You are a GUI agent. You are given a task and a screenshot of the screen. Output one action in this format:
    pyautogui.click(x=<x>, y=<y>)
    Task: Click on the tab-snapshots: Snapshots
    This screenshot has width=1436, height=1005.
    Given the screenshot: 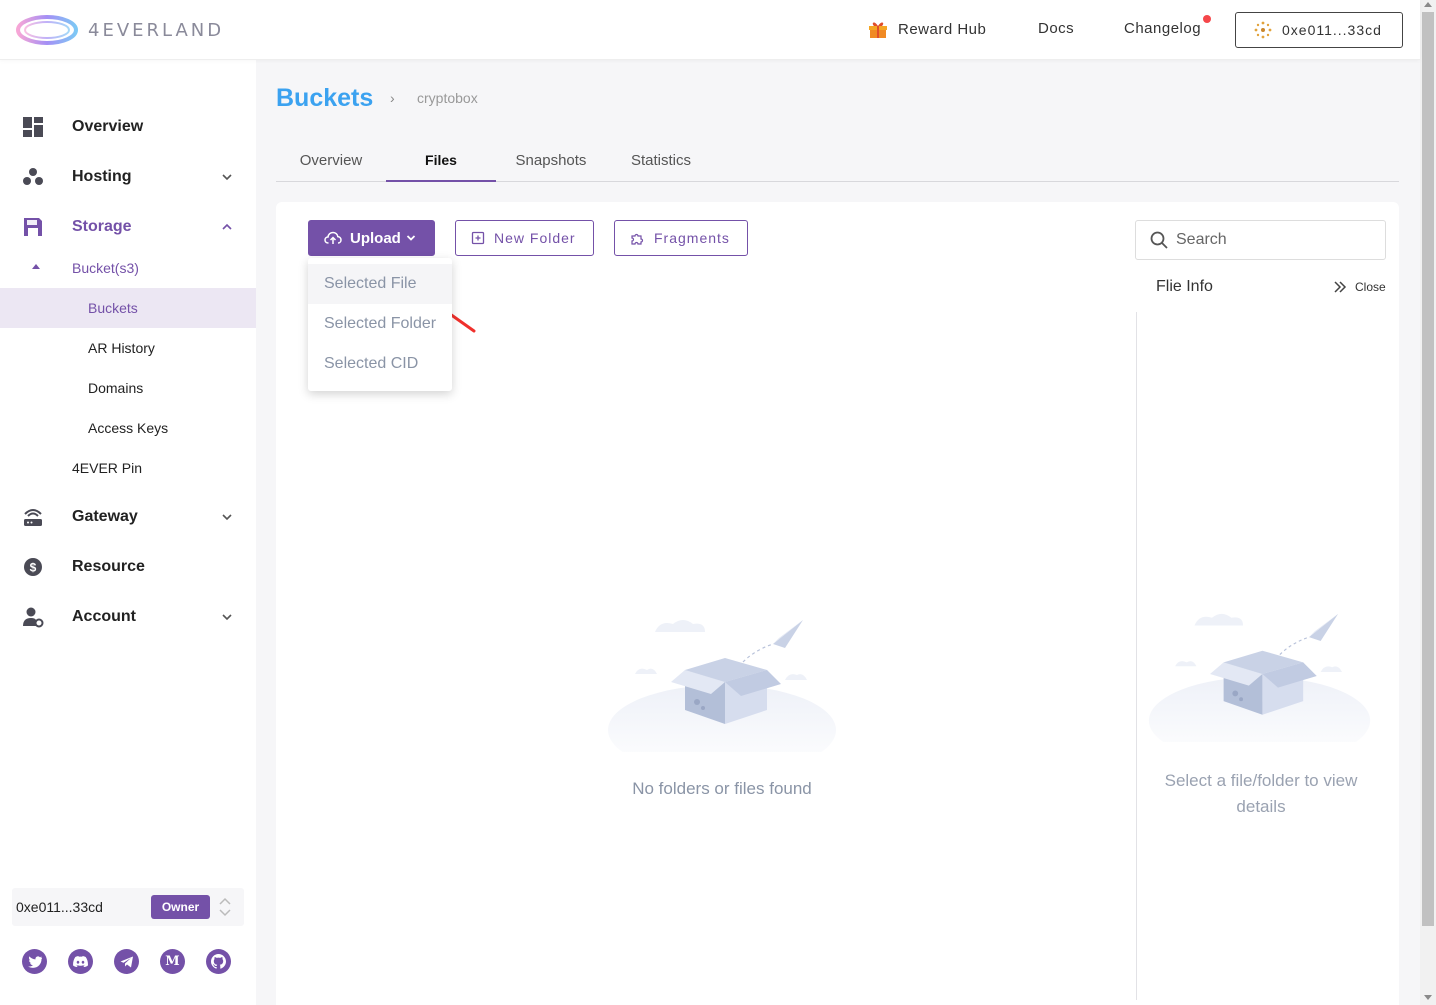 What is the action you would take?
    pyautogui.click(x=551, y=160)
    